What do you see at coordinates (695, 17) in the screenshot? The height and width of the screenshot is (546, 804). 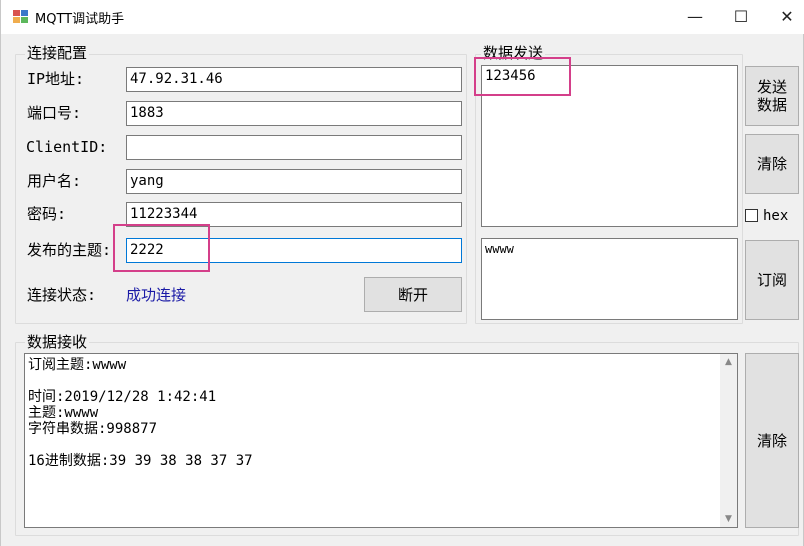 I see `minimize-button: —` at bounding box center [695, 17].